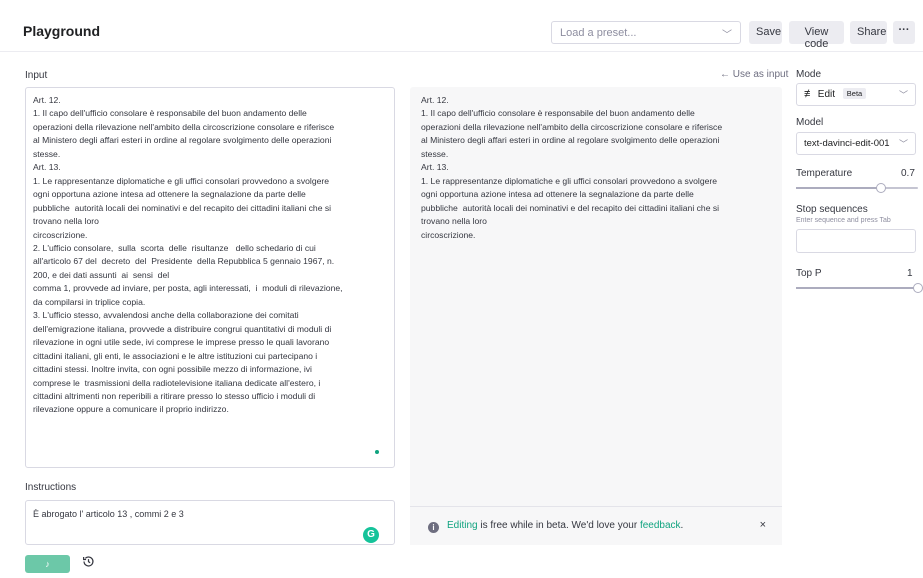  Describe the element at coordinates (824, 173) in the screenshot. I see `temperature-label: Temperature` at that location.